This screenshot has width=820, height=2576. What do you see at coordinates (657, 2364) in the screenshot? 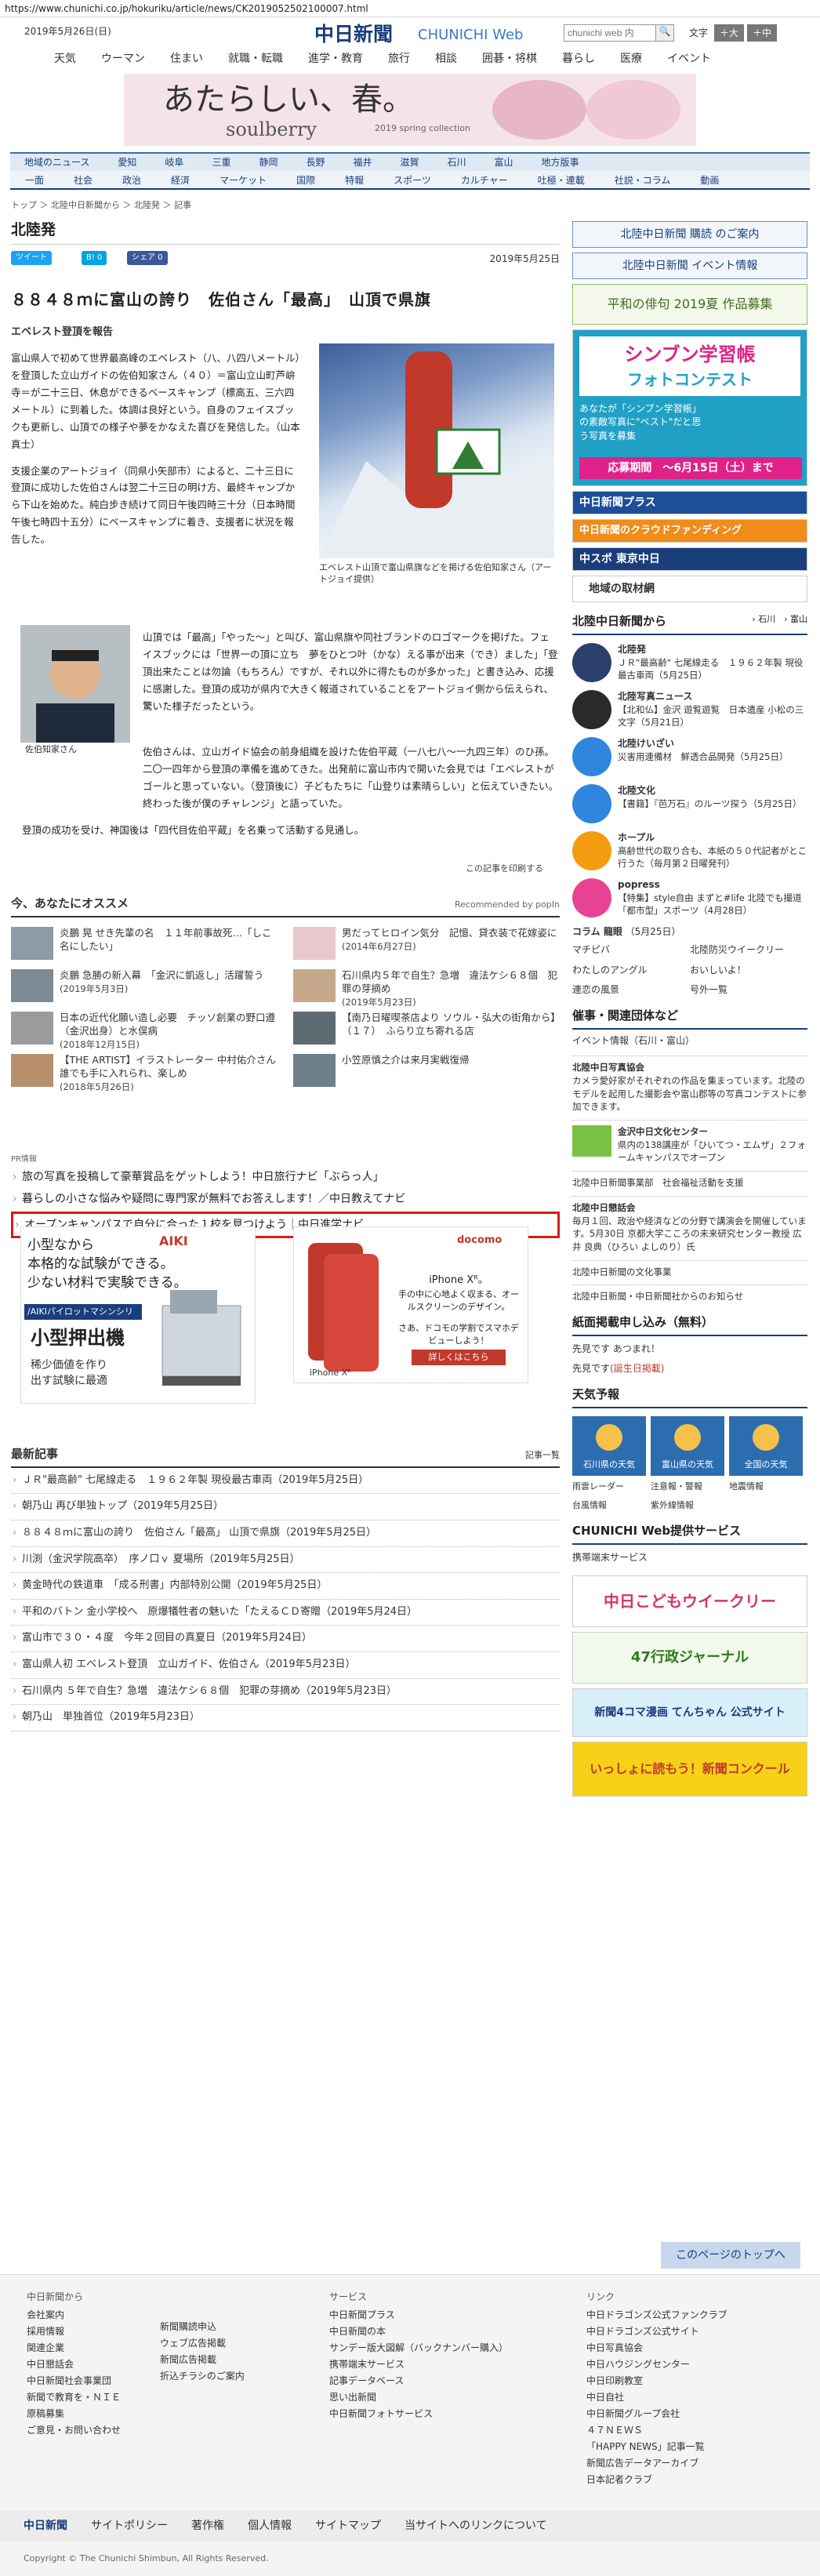
I see `footer-link: 中日ハウジングセンター` at bounding box center [657, 2364].